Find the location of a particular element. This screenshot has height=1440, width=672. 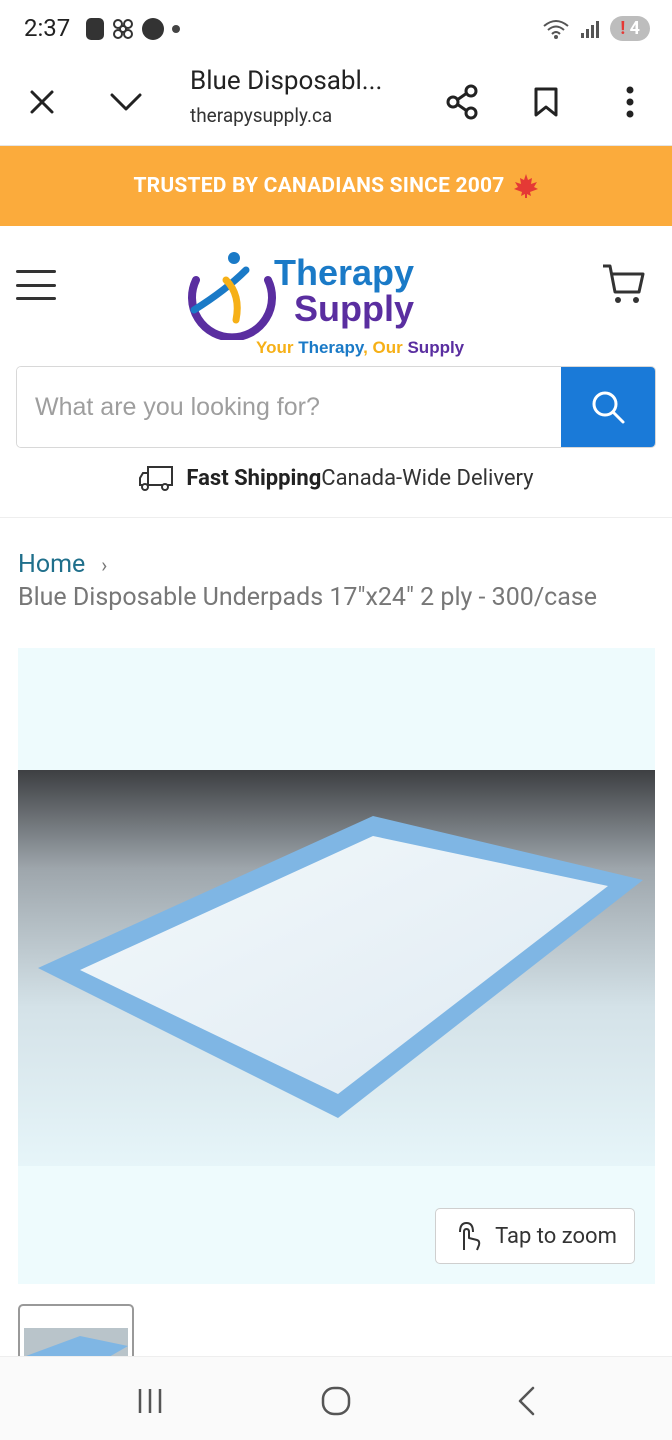

home-button is located at coordinates (336, 1401).